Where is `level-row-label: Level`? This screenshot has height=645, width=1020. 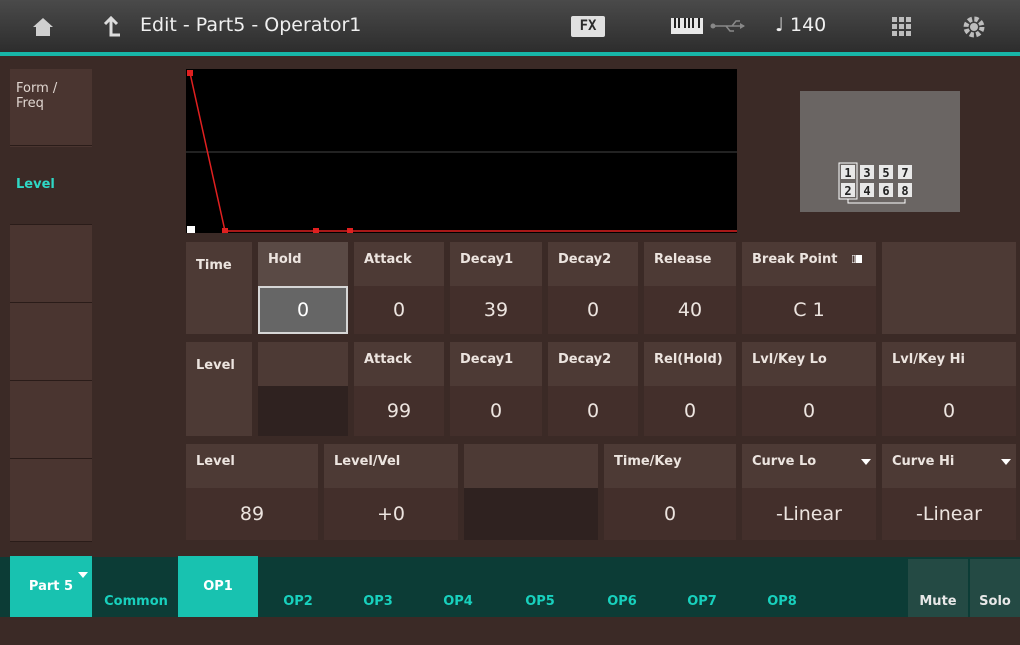 level-row-label: Level is located at coordinates (219, 389).